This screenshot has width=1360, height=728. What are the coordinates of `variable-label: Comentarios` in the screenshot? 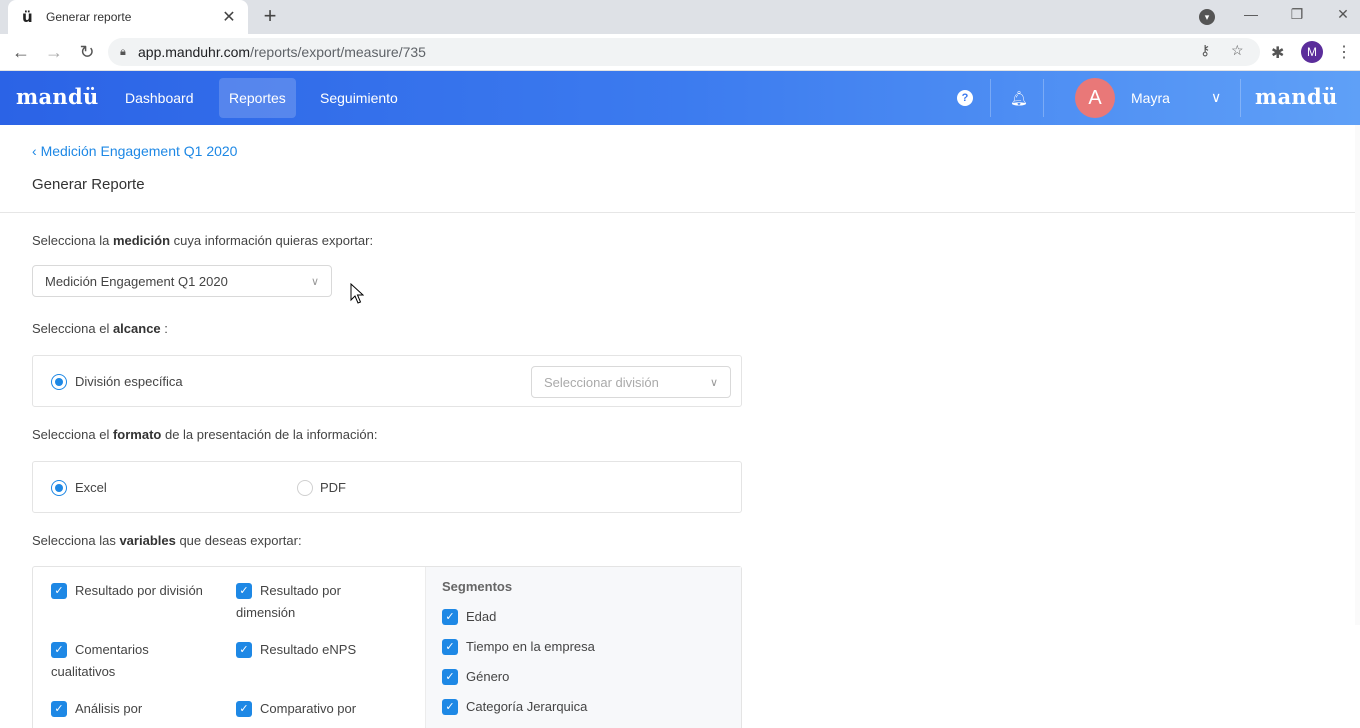 It's located at (112, 649).